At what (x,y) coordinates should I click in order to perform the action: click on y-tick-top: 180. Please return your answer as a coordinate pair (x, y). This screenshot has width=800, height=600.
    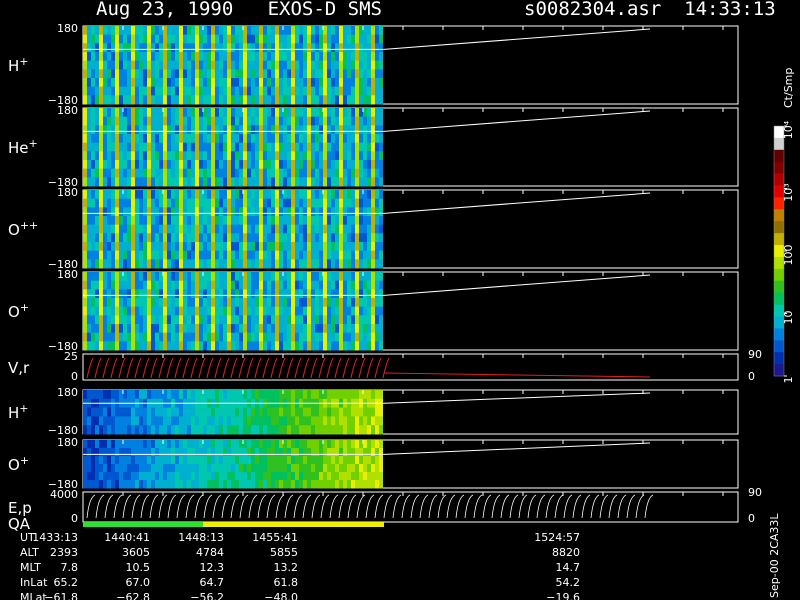
    Looking at the image, I should click on (67, 28).